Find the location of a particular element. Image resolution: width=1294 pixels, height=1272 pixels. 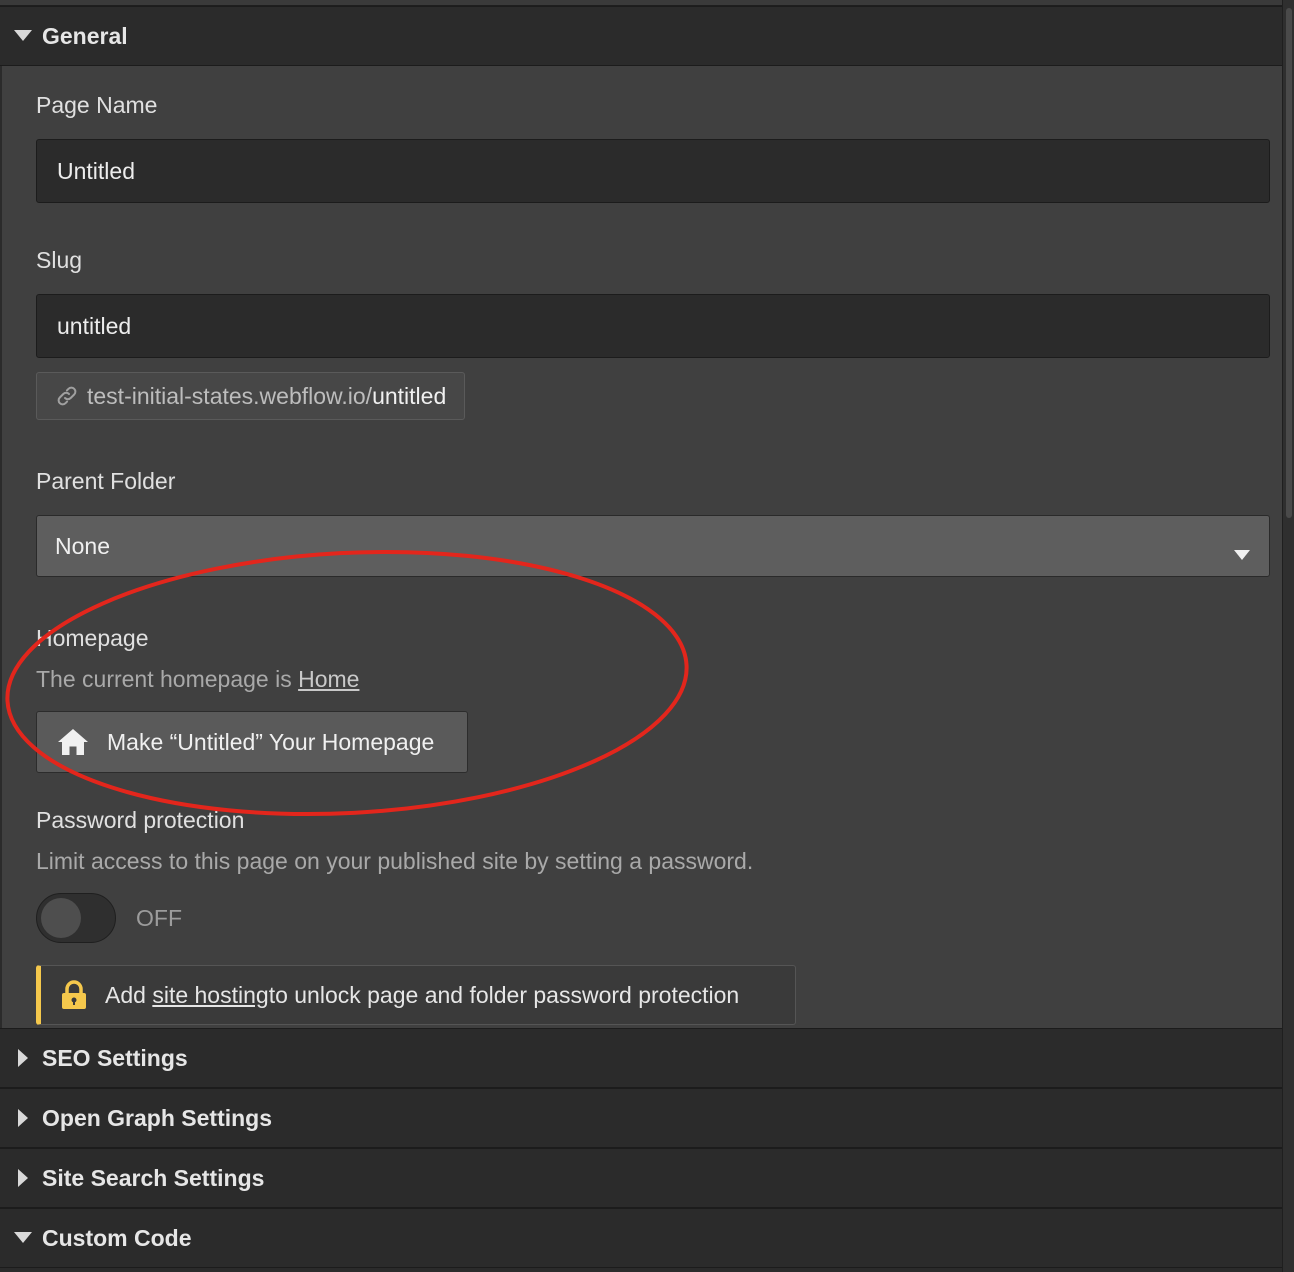

url-domain: test-initial-states.webflow.io/ is located at coordinates (230, 395).